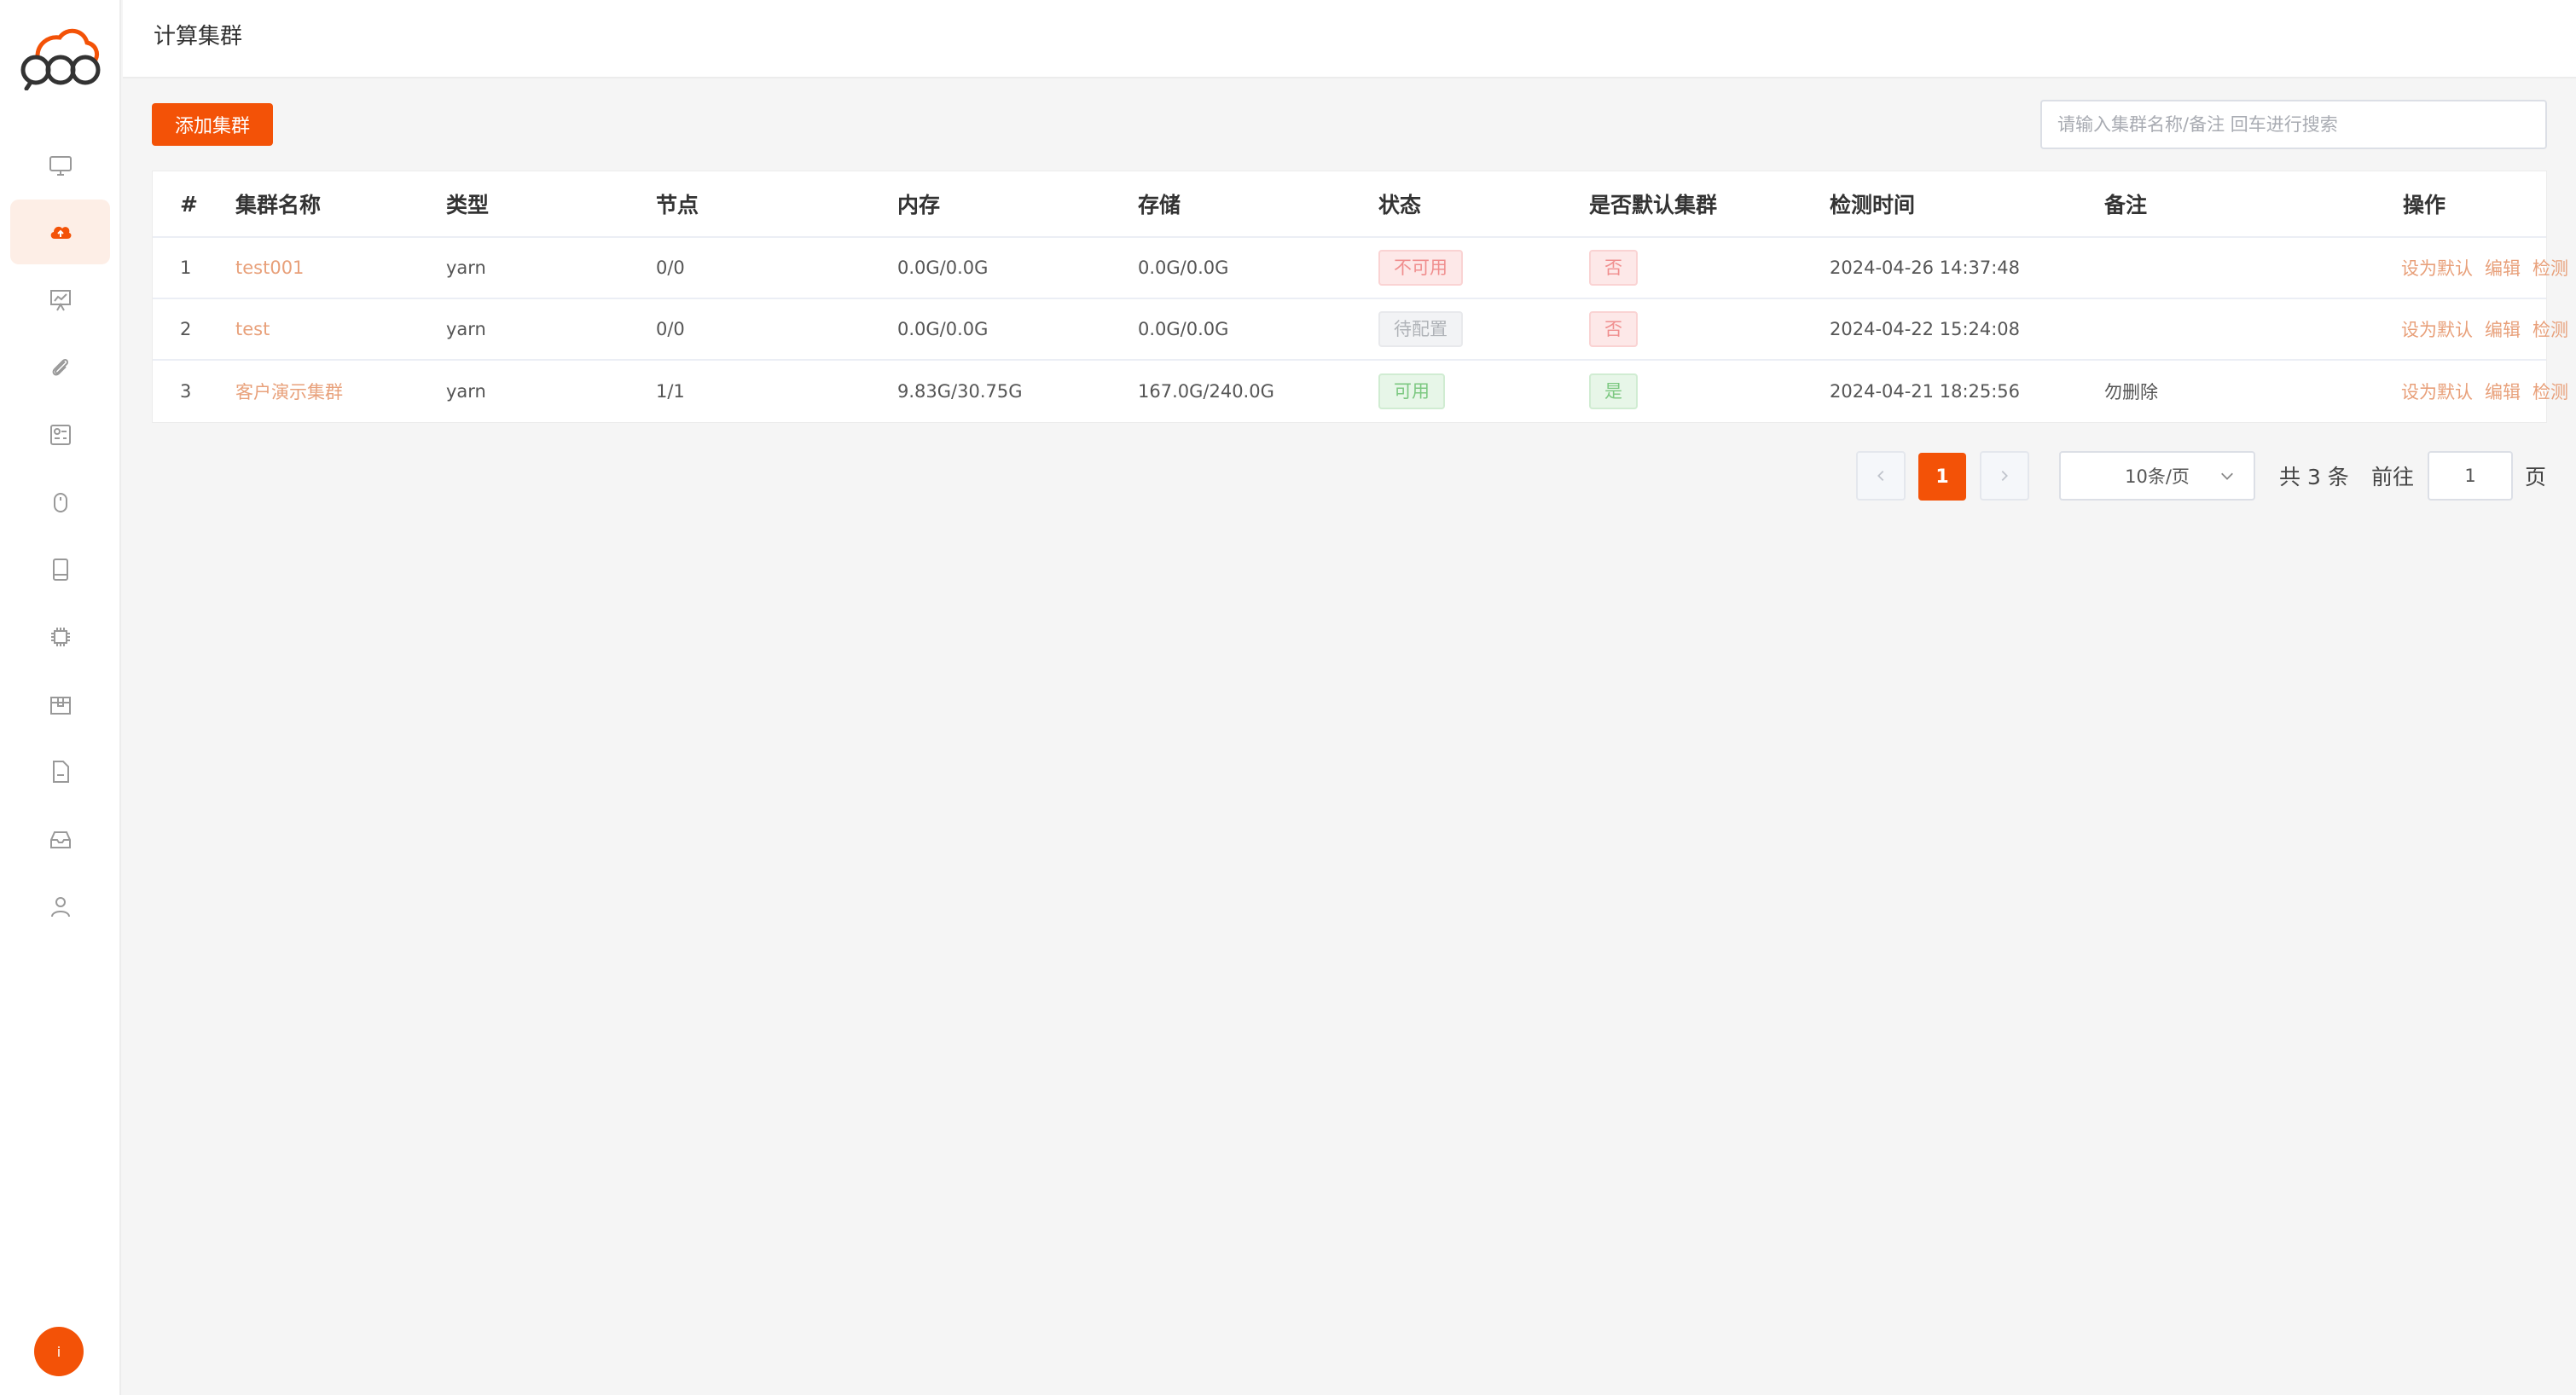  I want to click on presentation-icon, so click(60, 300).